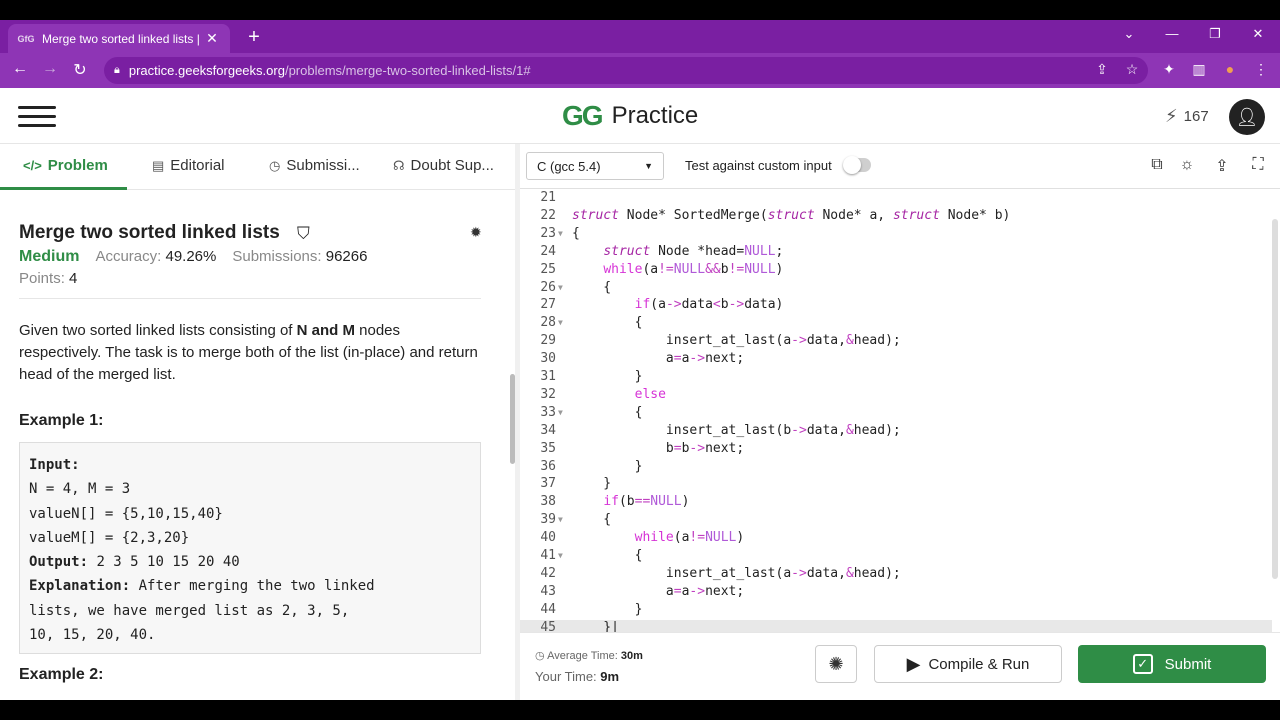 This screenshot has width=1280, height=720. Describe the element at coordinates (1129, 34) in the screenshot. I see `tab-search-icon: ⌄` at that location.